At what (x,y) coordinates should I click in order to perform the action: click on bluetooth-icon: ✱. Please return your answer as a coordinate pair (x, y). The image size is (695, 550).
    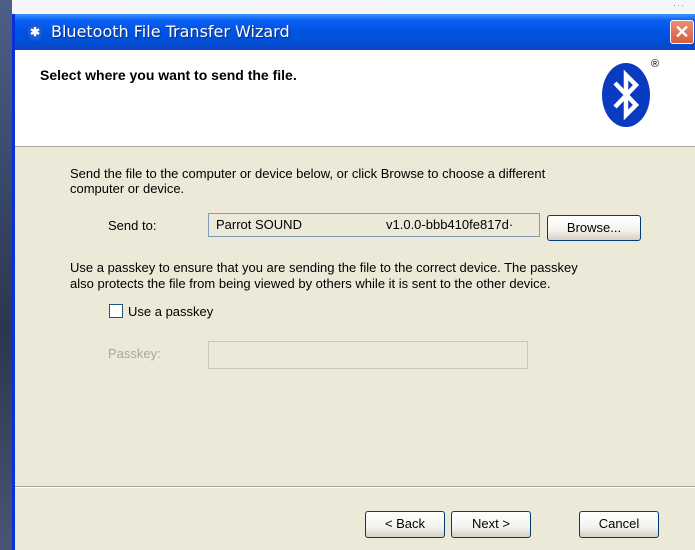
    Looking at the image, I should click on (35, 32).